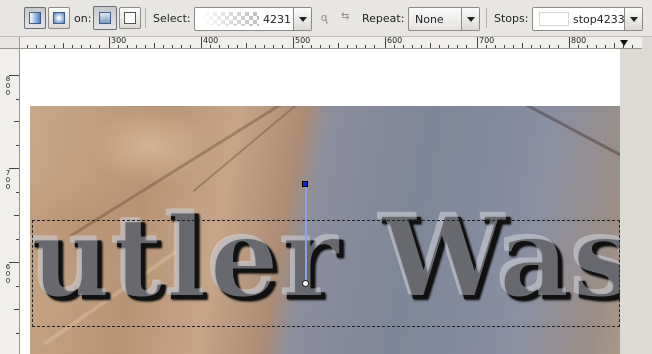 This screenshot has width=652, height=354. I want to click on ruler-label: 6 0 0, so click(8, 274).